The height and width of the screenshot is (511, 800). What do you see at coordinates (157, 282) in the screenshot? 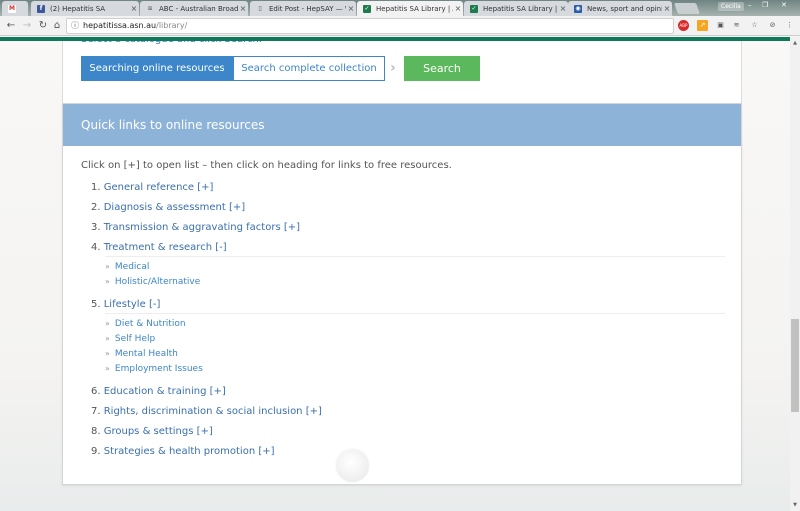
I see `sub-link: Holistic/Alternative` at bounding box center [157, 282].